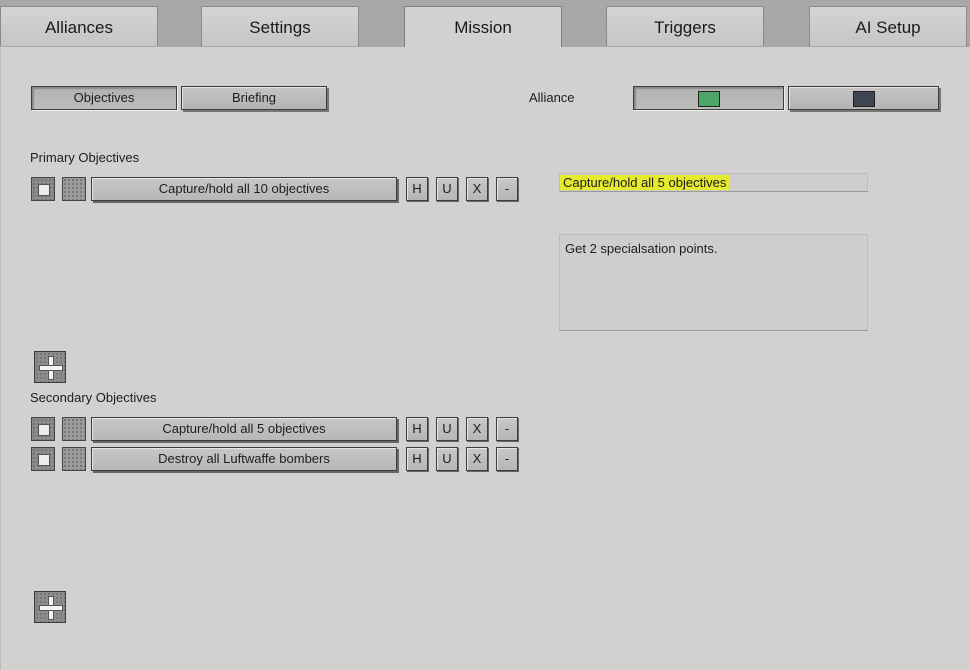  Describe the element at coordinates (50, 607) in the screenshot. I see `add-secondary-objective-button` at that location.